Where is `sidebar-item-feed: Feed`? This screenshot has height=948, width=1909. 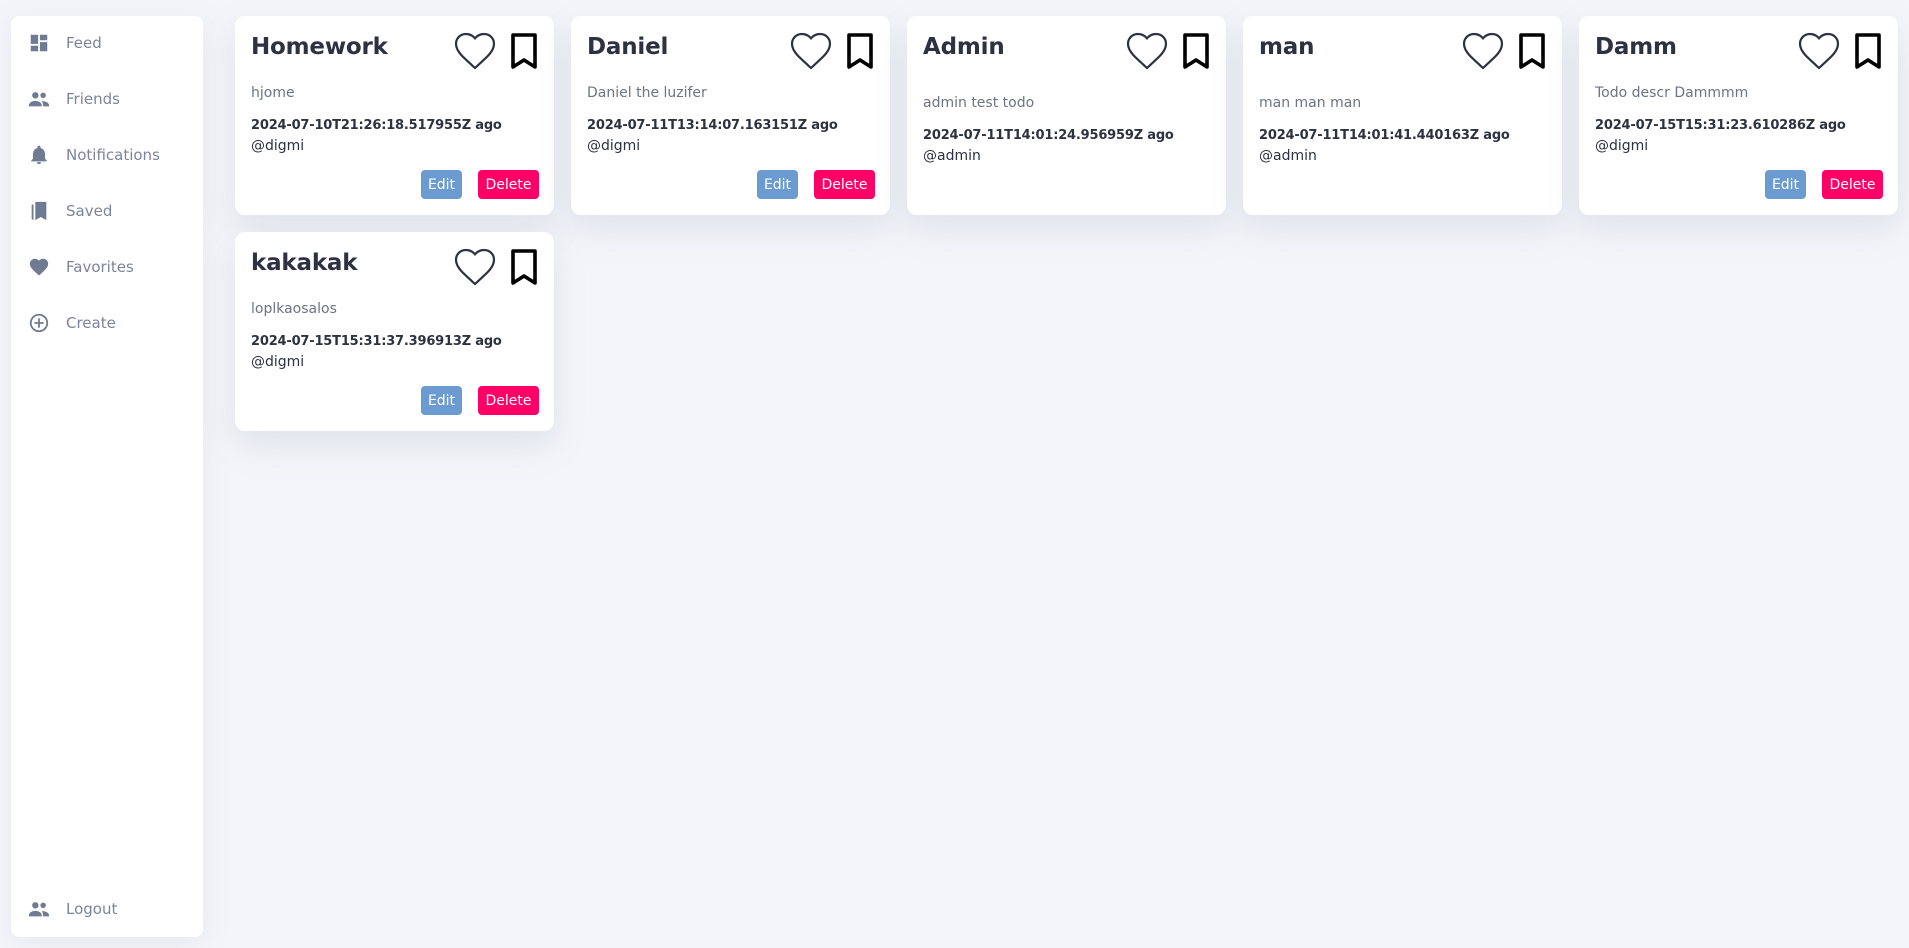 sidebar-item-feed: Feed is located at coordinates (107, 43).